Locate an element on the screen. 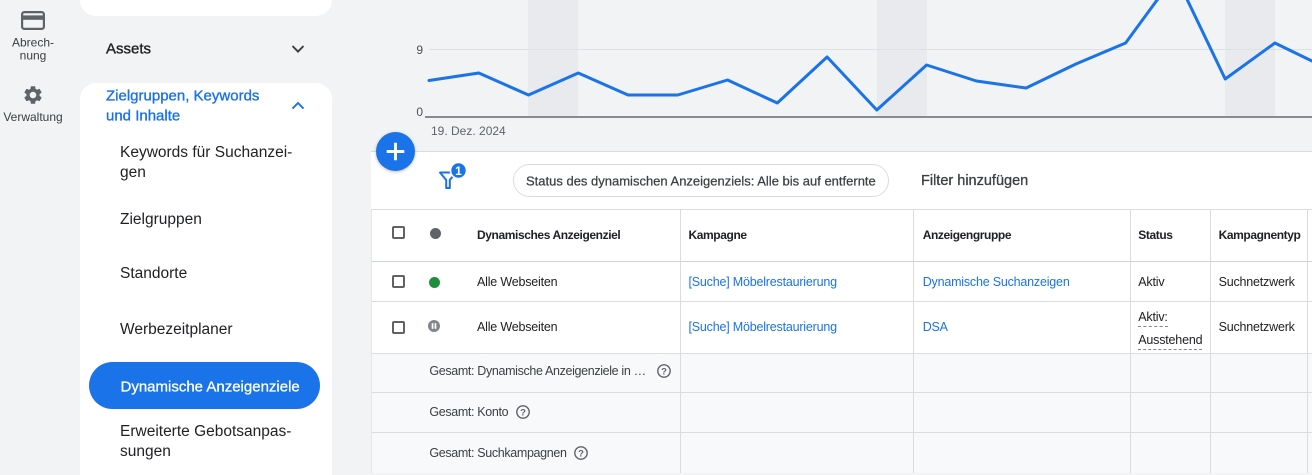  svg-text: 1 is located at coordinates (458, 171).